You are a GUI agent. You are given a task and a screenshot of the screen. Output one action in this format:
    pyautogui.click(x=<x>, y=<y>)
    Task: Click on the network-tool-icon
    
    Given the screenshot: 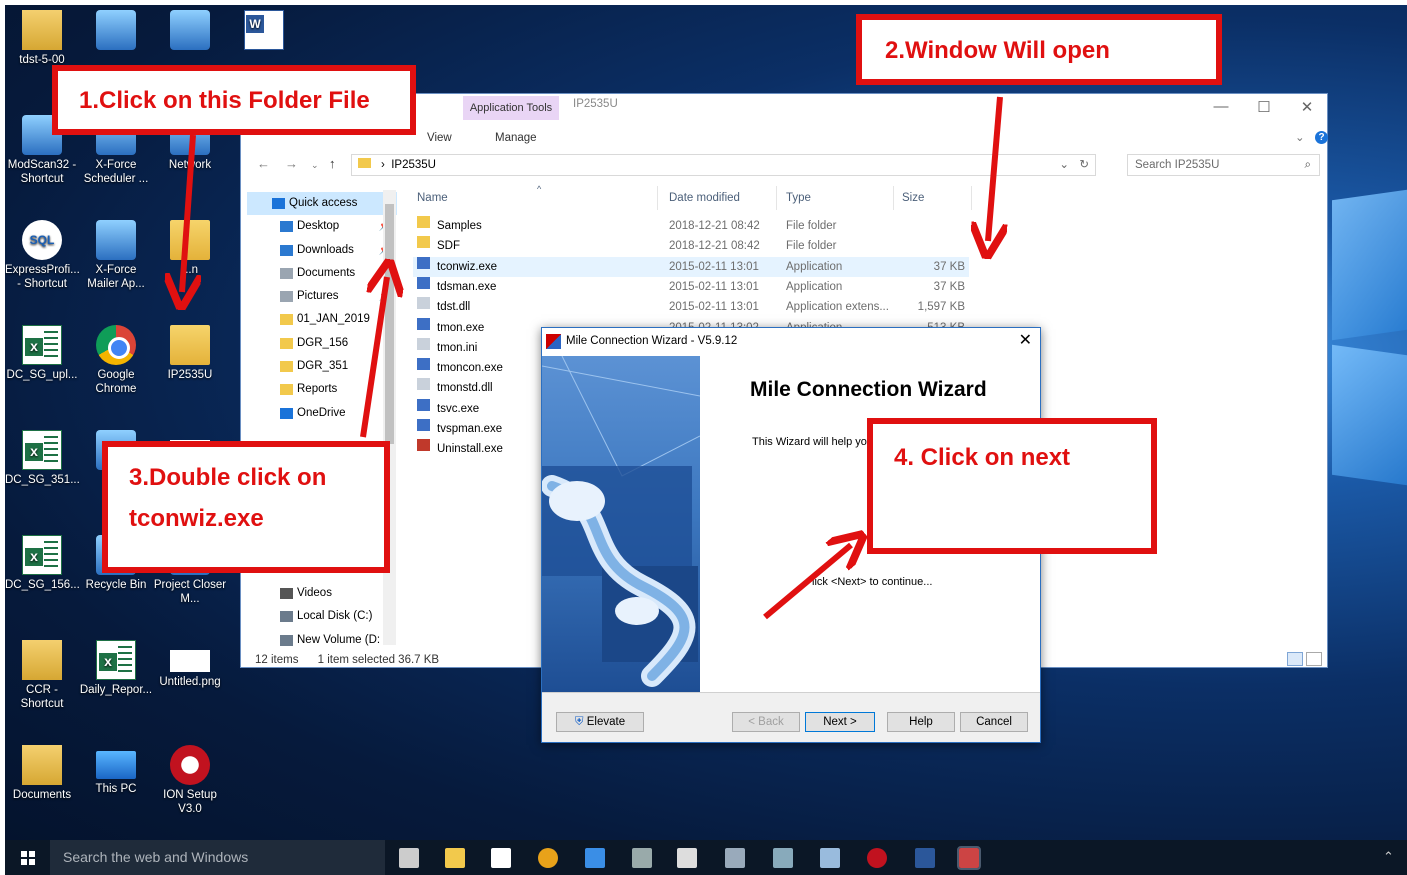 What is the action you would take?
    pyautogui.click(x=783, y=858)
    